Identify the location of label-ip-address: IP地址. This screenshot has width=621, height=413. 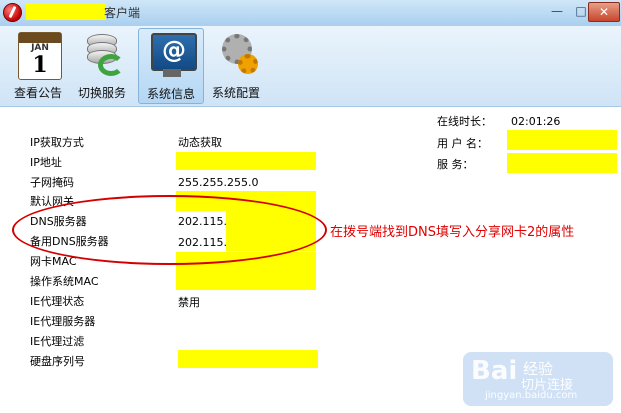
(46, 162).